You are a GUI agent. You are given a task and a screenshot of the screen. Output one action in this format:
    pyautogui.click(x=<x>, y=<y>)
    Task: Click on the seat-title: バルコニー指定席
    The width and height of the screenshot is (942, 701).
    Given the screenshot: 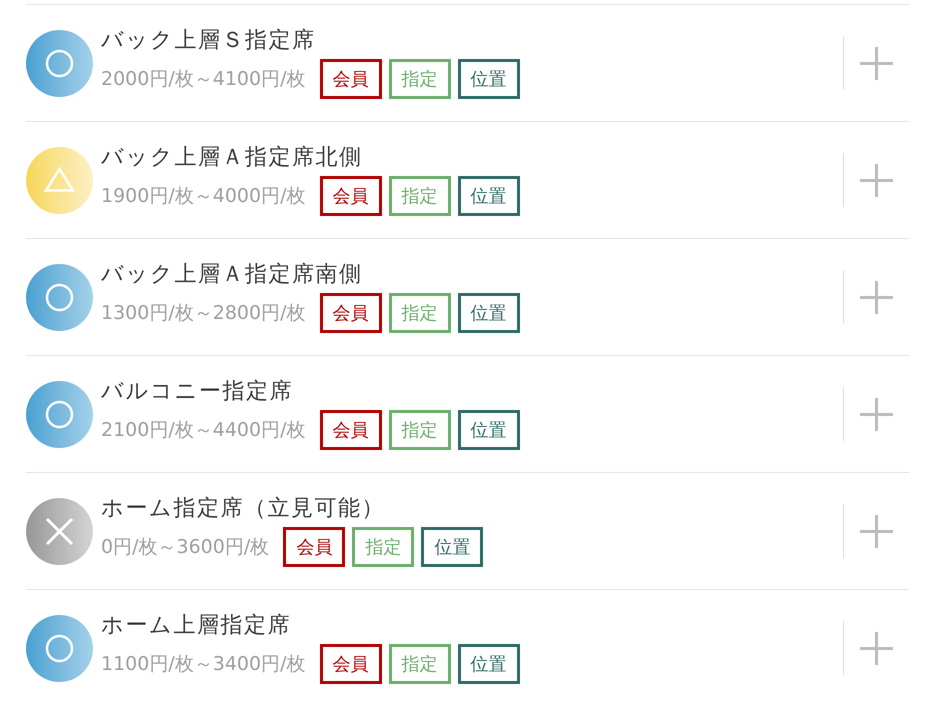 What is the action you would take?
    pyautogui.click(x=197, y=391)
    